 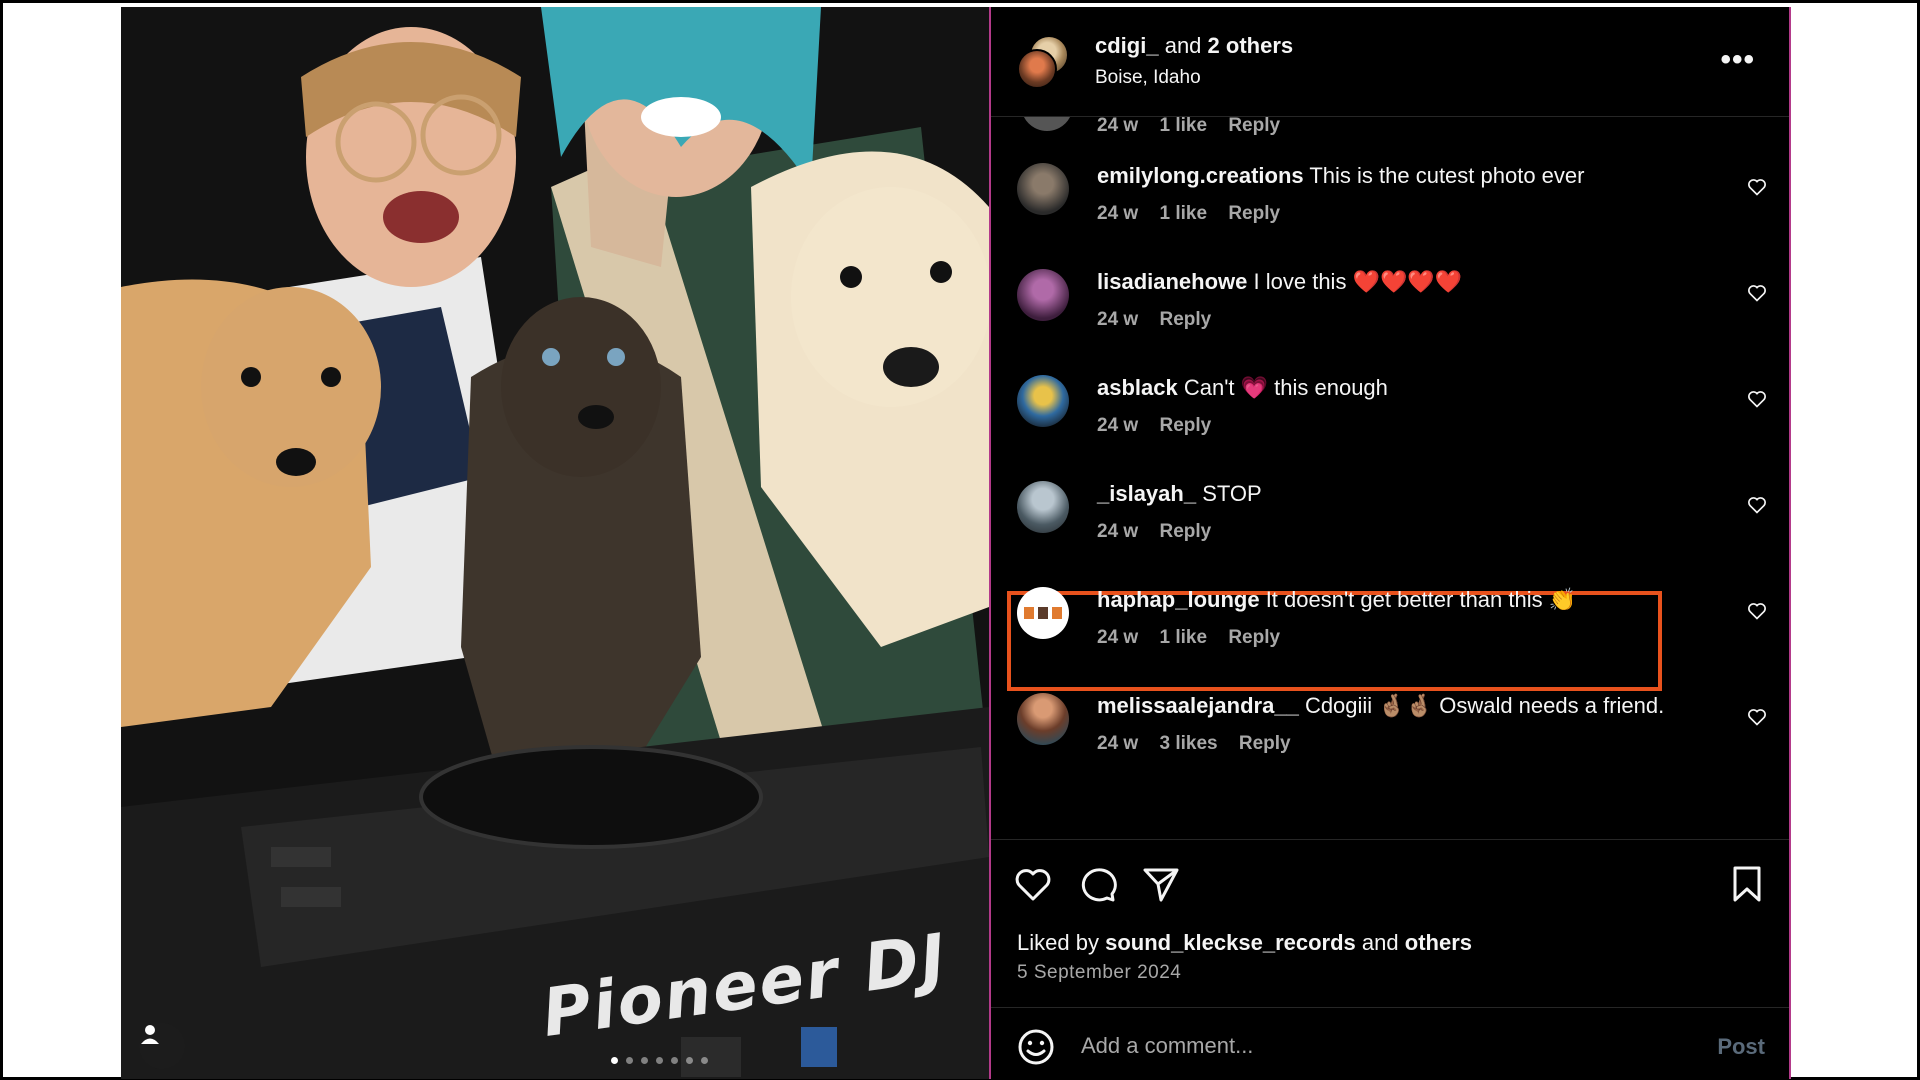 What do you see at coordinates (1390, 62) in the screenshot?
I see `post-header: cdigi_ and 2 others Boise, Idaho •••` at bounding box center [1390, 62].